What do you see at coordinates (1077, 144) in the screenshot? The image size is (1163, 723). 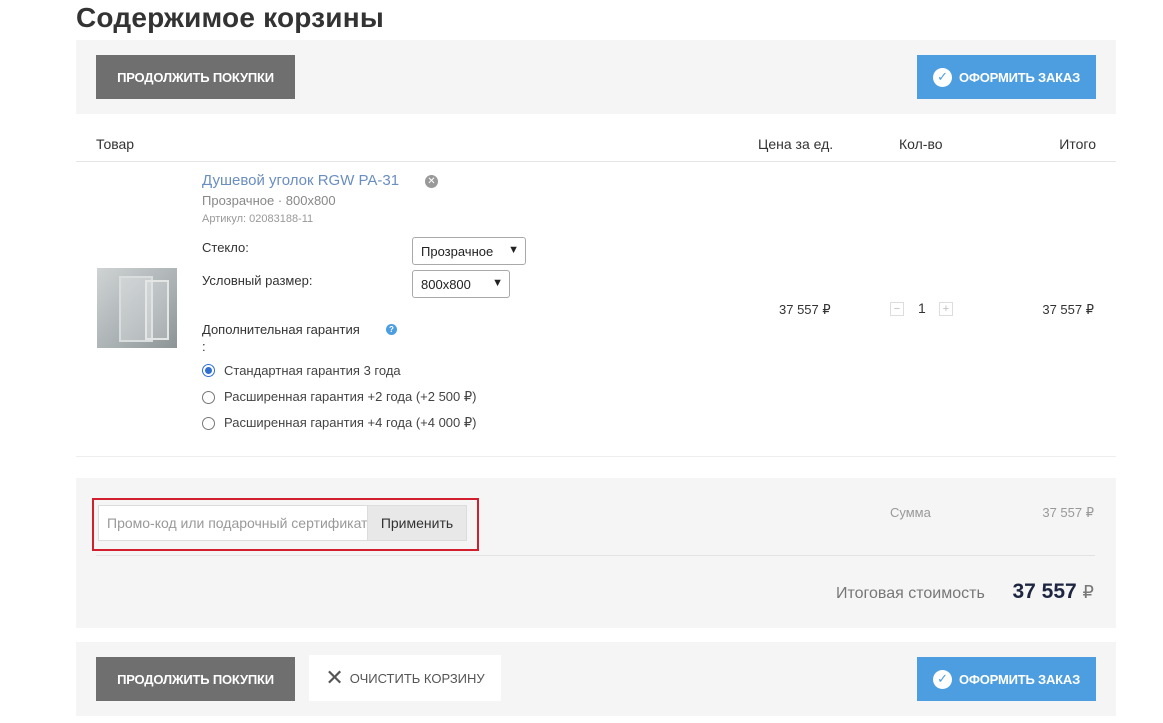 I see `header-total: Итого` at bounding box center [1077, 144].